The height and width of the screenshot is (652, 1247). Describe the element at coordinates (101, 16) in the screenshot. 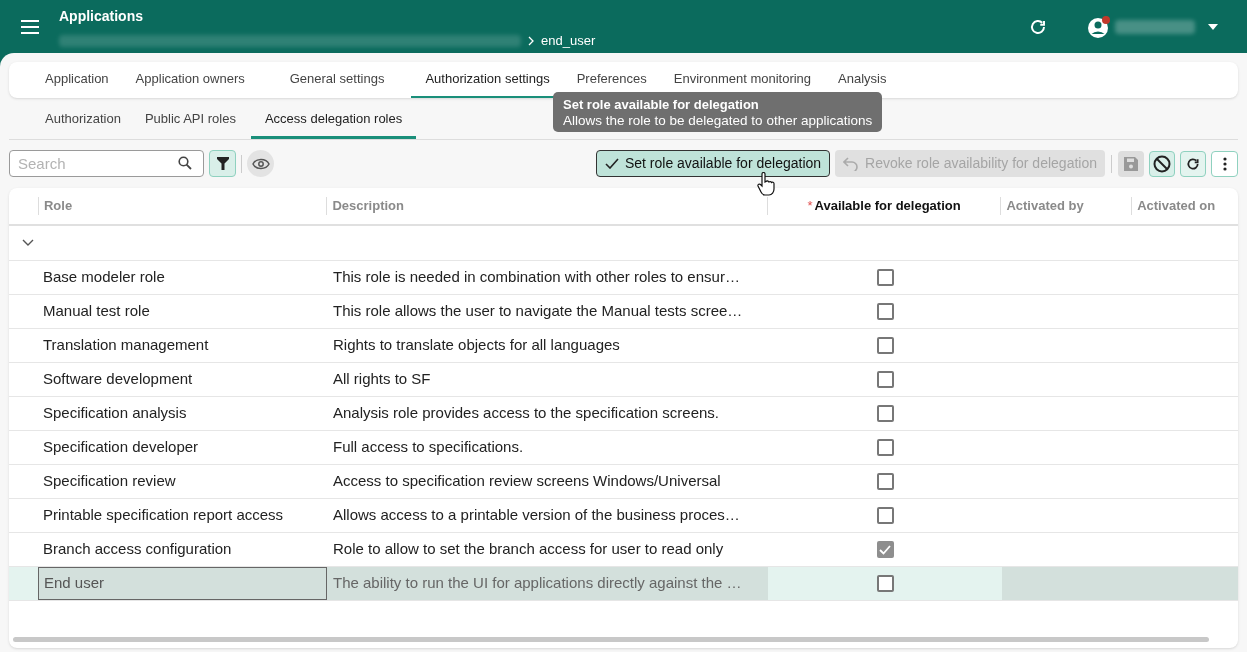

I see `page-title: Applications` at that location.